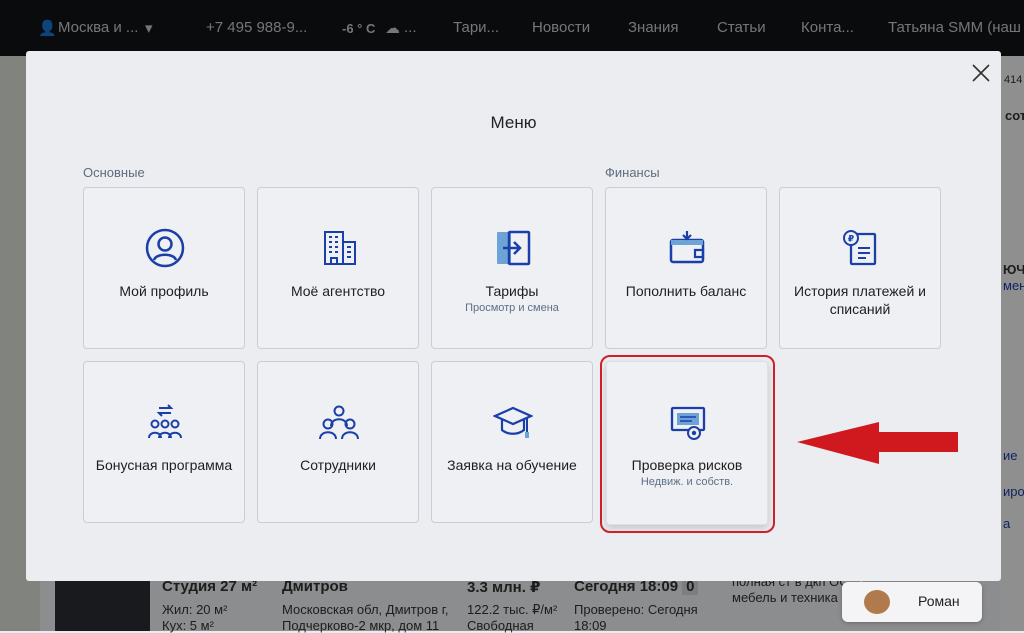 The width and height of the screenshot is (1024, 633). What do you see at coordinates (513, 122) in the screenshot?
I see `modal-title: Меню` at bounding box center [513, 122].